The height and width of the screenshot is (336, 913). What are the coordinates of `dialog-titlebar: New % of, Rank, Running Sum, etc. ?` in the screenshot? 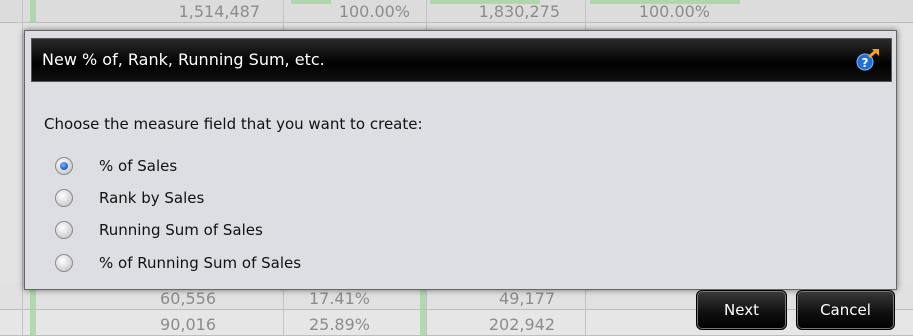 It's located at (461, 60).